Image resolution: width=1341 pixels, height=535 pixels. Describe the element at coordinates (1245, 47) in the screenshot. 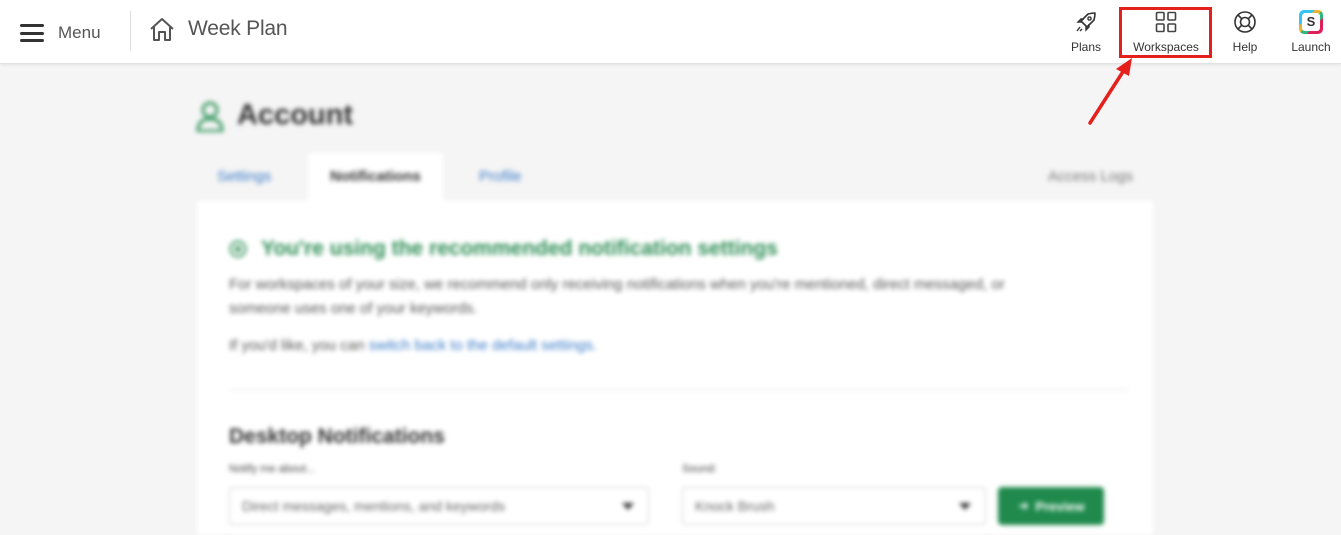

I see `nav-help-label: Help` at that location.